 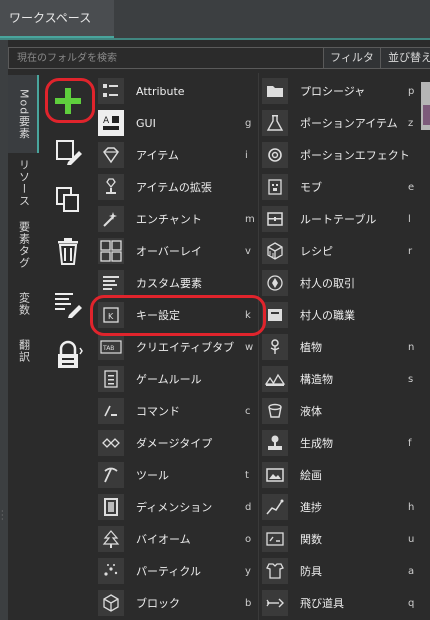 I want to click on feature-icon, so click(x=275, y=443).